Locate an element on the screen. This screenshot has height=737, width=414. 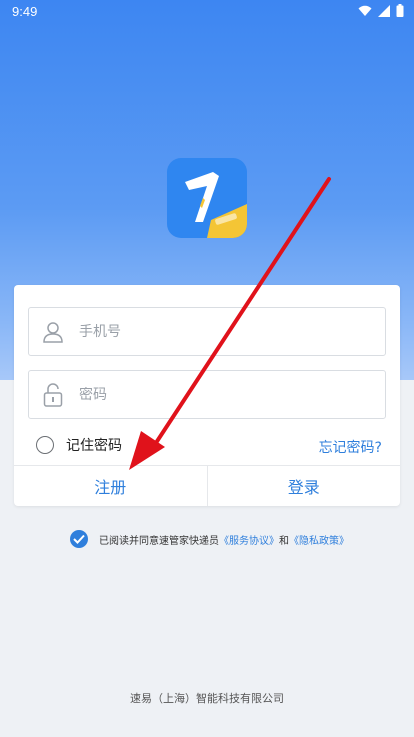
remember-password: 记住密码 is located at coordinates (79, 445).